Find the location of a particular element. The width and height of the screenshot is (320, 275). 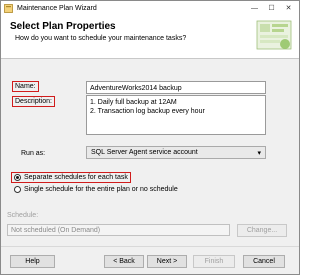

schedule-label: Schedule: is located at coordinates (23, 215).